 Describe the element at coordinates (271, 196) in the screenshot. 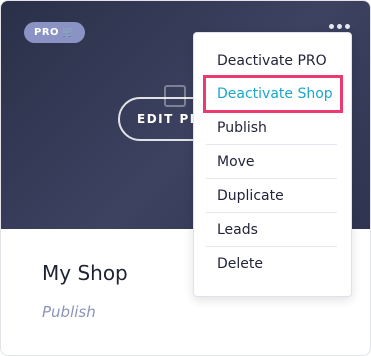

I see `menu-item-duplicate: Duplicate` at that location.